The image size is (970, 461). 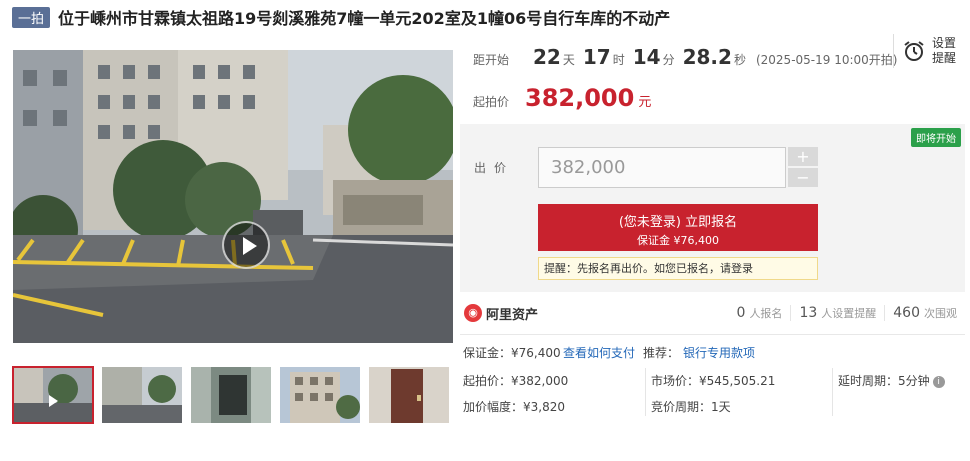 I want to click on signup-button: (您未登录) 立即报名 保证金 ¥76,400, so click(x=678, y=227).